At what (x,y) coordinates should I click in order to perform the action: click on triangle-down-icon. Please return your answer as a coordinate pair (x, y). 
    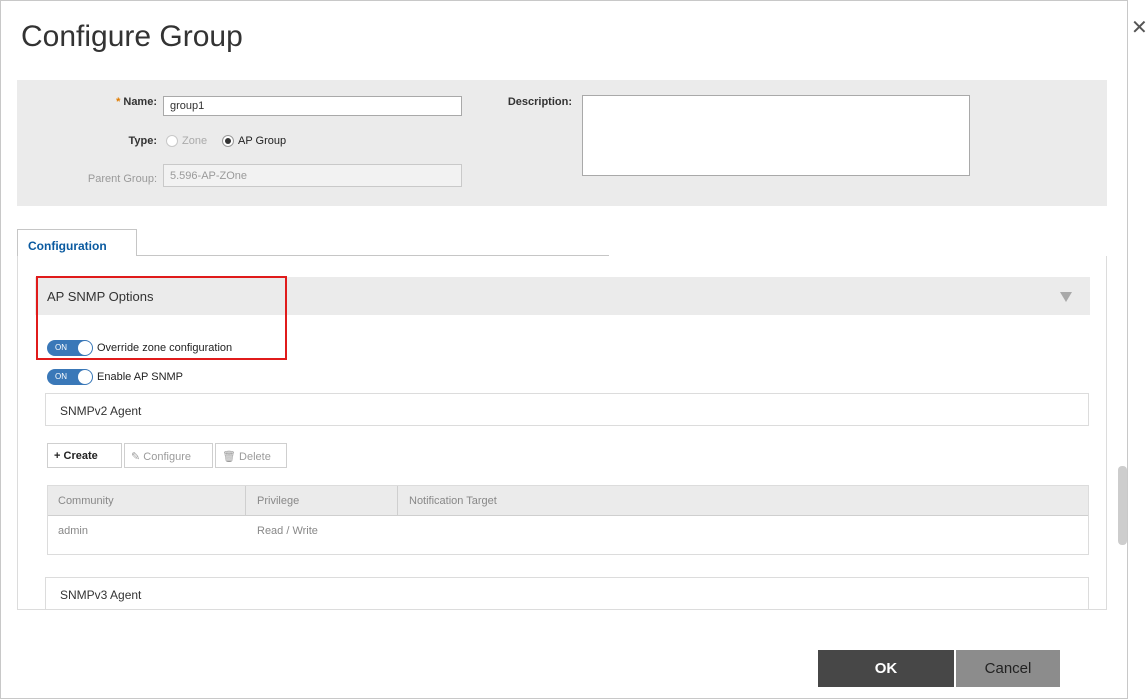
    Looking at the image, I should click on (1066, 297).